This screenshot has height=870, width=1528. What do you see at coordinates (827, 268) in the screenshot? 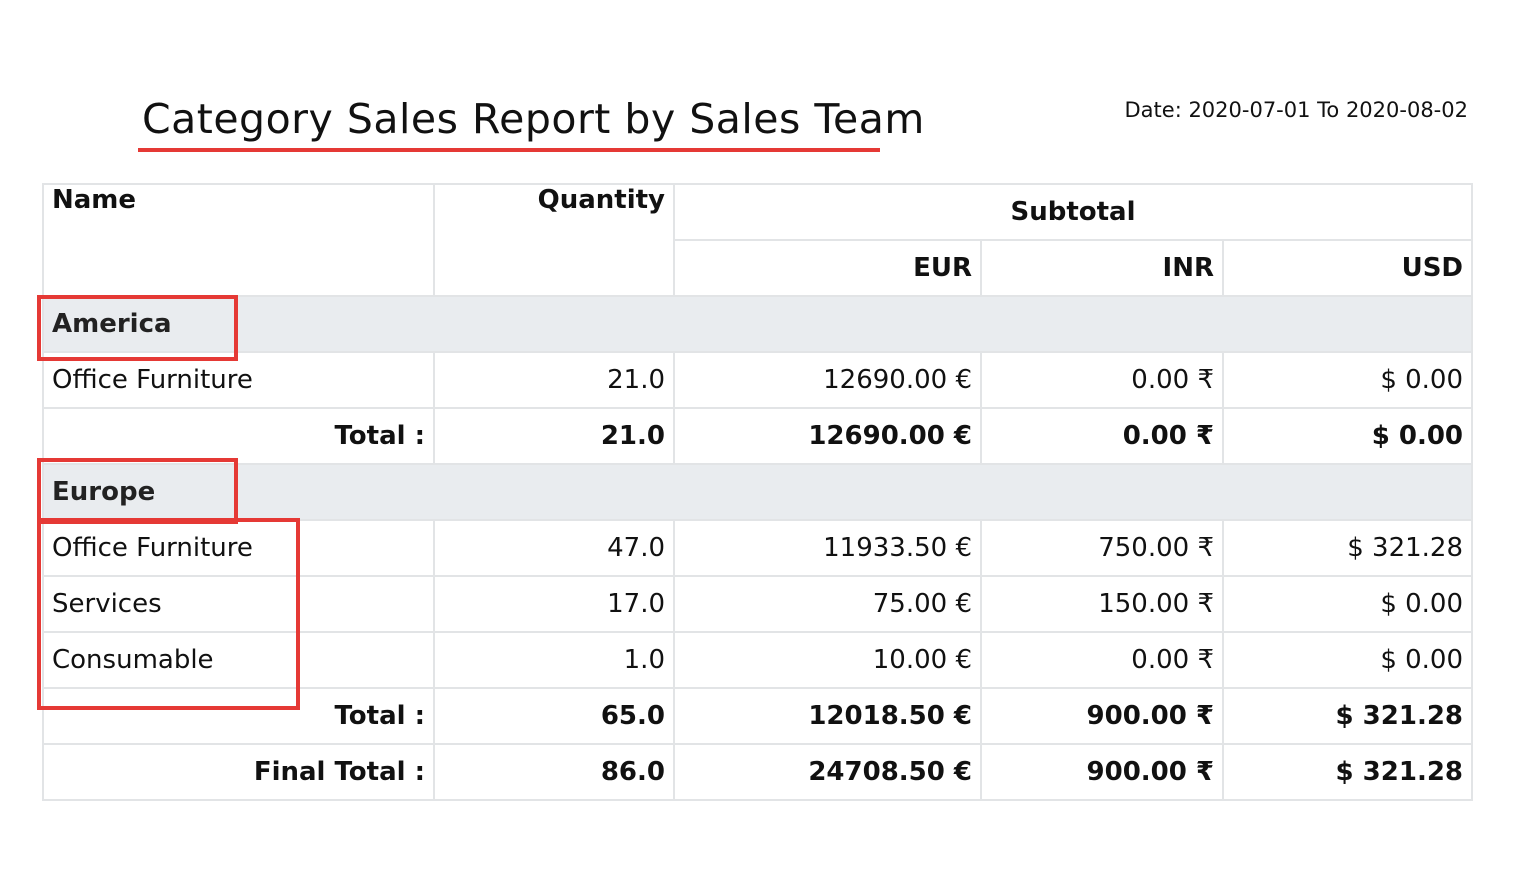
I see `column-header-eur: EUR` at bounding box center [827, 268].